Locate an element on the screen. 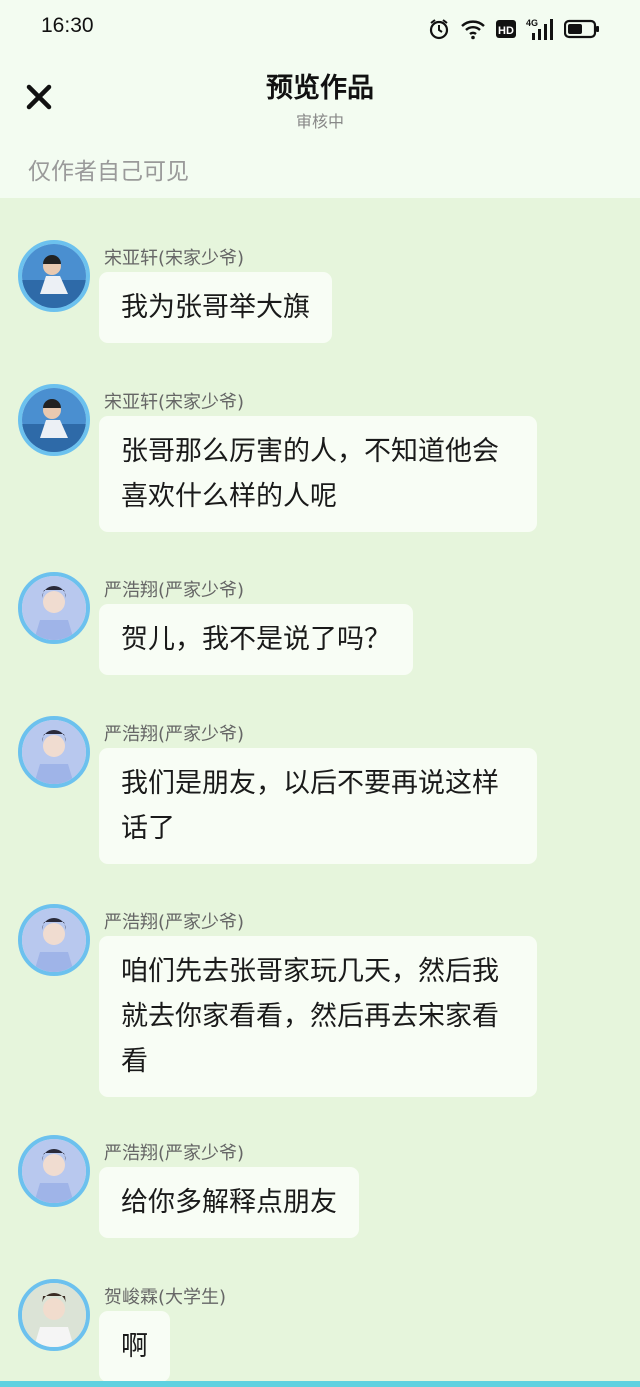 The height and width of the screenshot is (1387, 640). message-bubble: 贺儿，我不是说了吗？ is located at coordinates (256, 639).